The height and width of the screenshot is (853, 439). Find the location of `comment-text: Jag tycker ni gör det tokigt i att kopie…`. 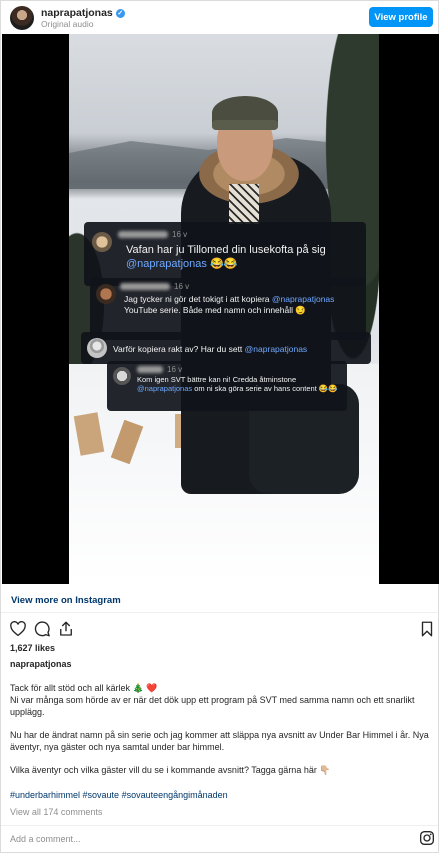

comment-text: Jag tycker ni gör det tokigt i att kopie… is located at coordinates (229, 304).